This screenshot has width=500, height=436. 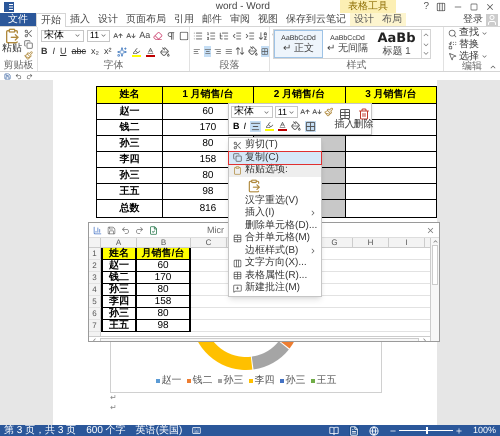 What do you see at coordinates (250, 36) in the screenshot?
I see `increase-indent-icon` at bounding box center [250, 36].